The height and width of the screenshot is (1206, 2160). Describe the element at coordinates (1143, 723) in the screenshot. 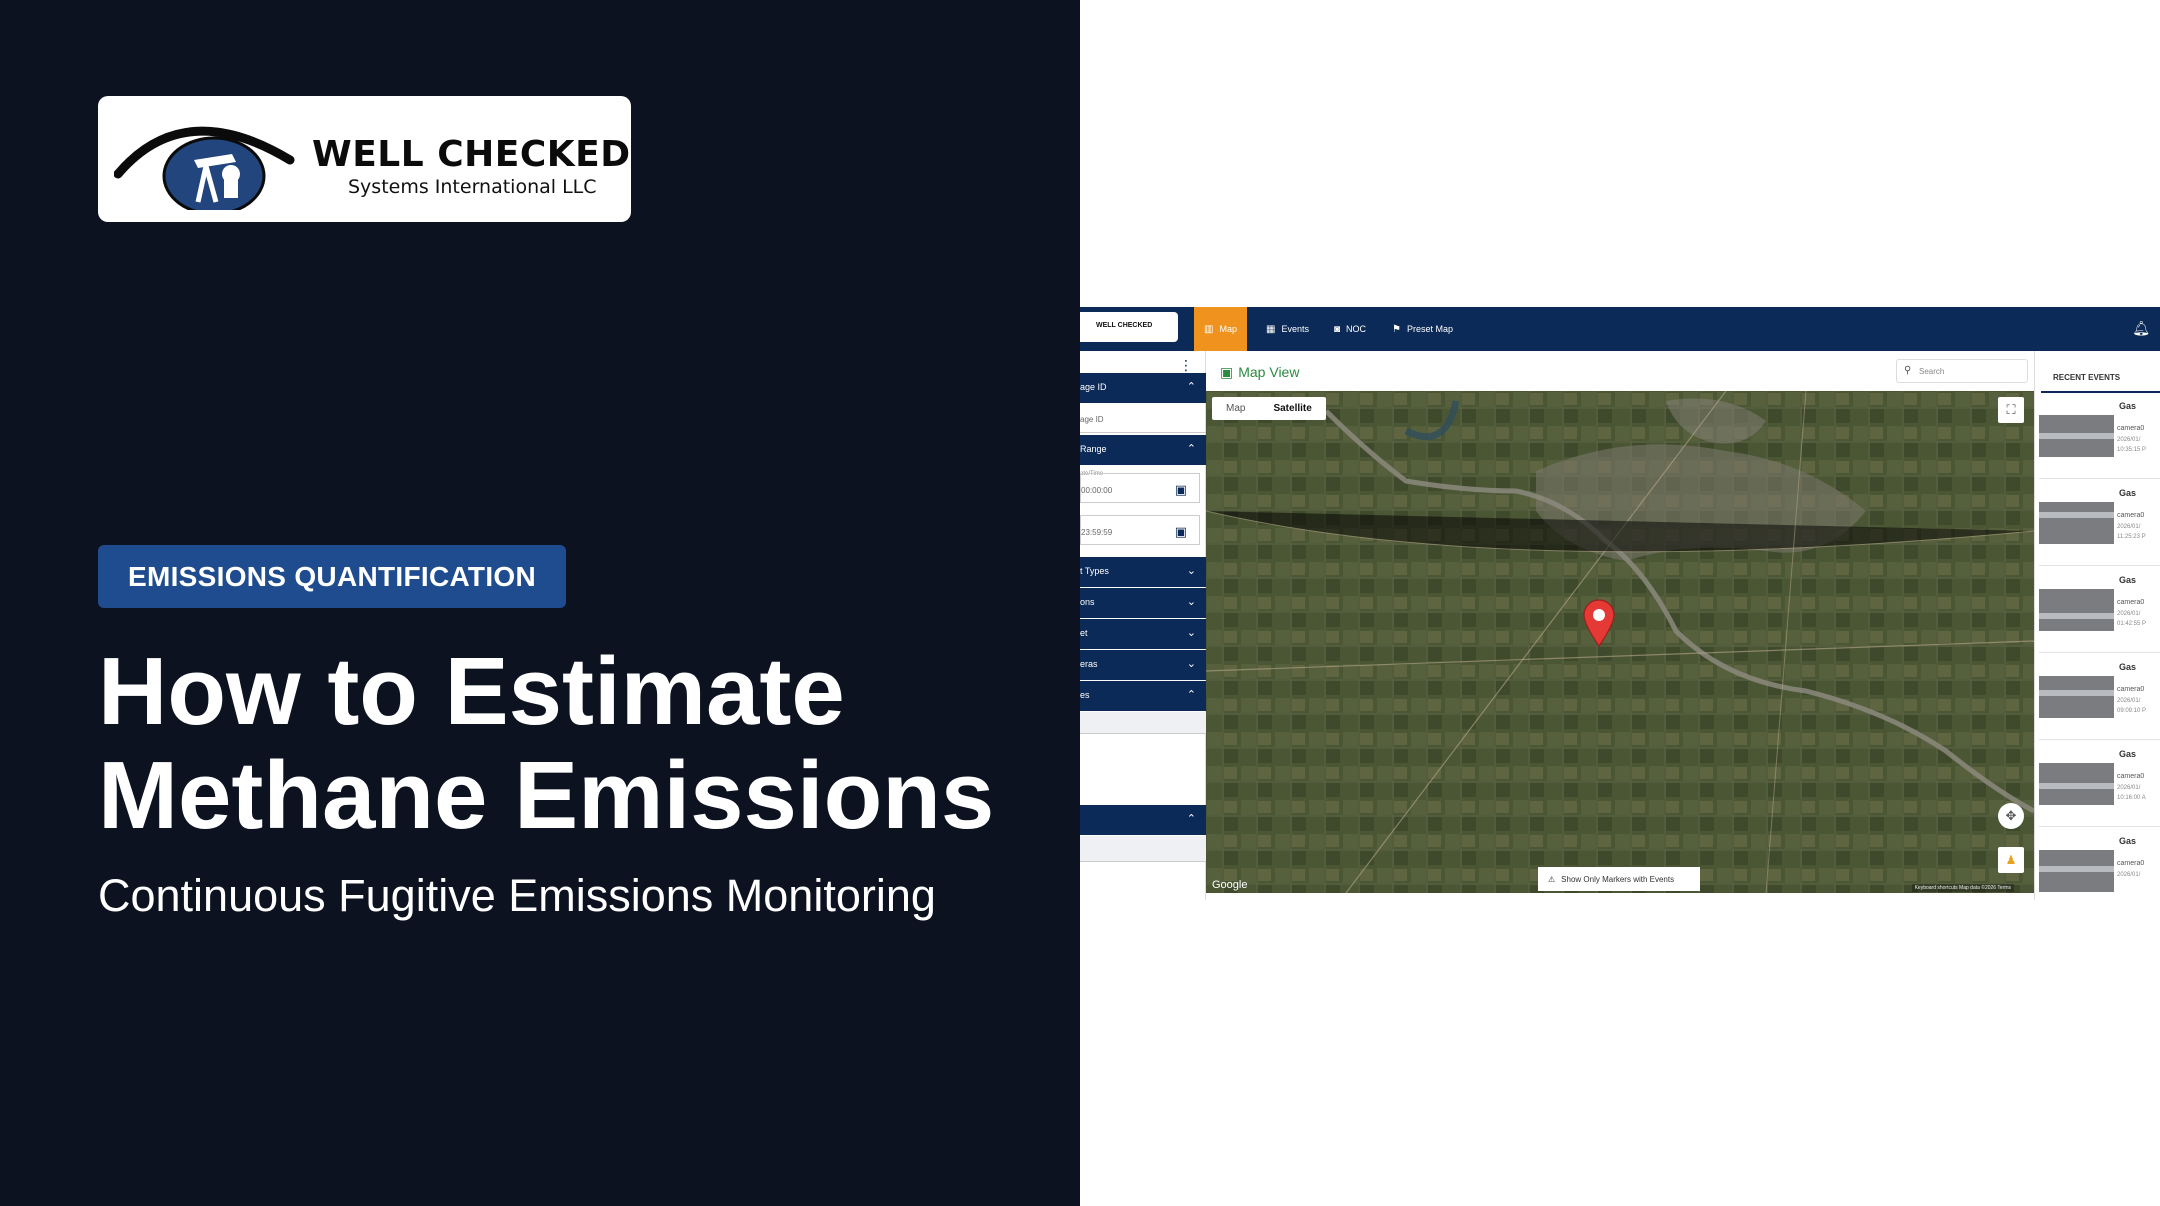

I see `sites-list` at that location.